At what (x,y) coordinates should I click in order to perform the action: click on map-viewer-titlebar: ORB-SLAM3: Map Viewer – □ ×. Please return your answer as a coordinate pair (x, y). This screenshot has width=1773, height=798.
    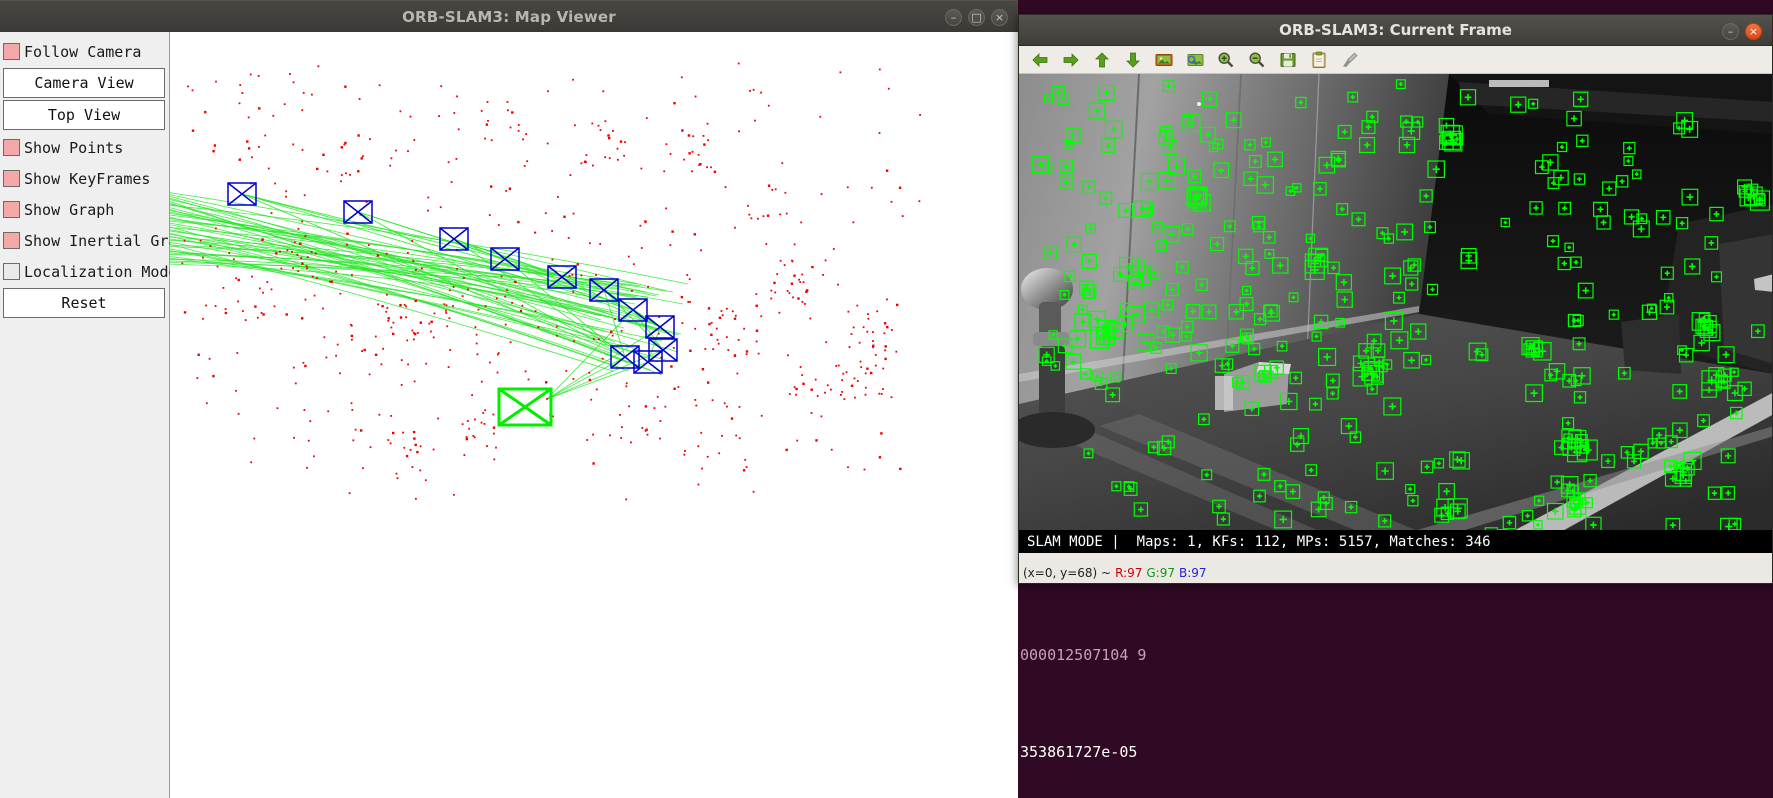
    Looking at the image, I should click on (509, 16).